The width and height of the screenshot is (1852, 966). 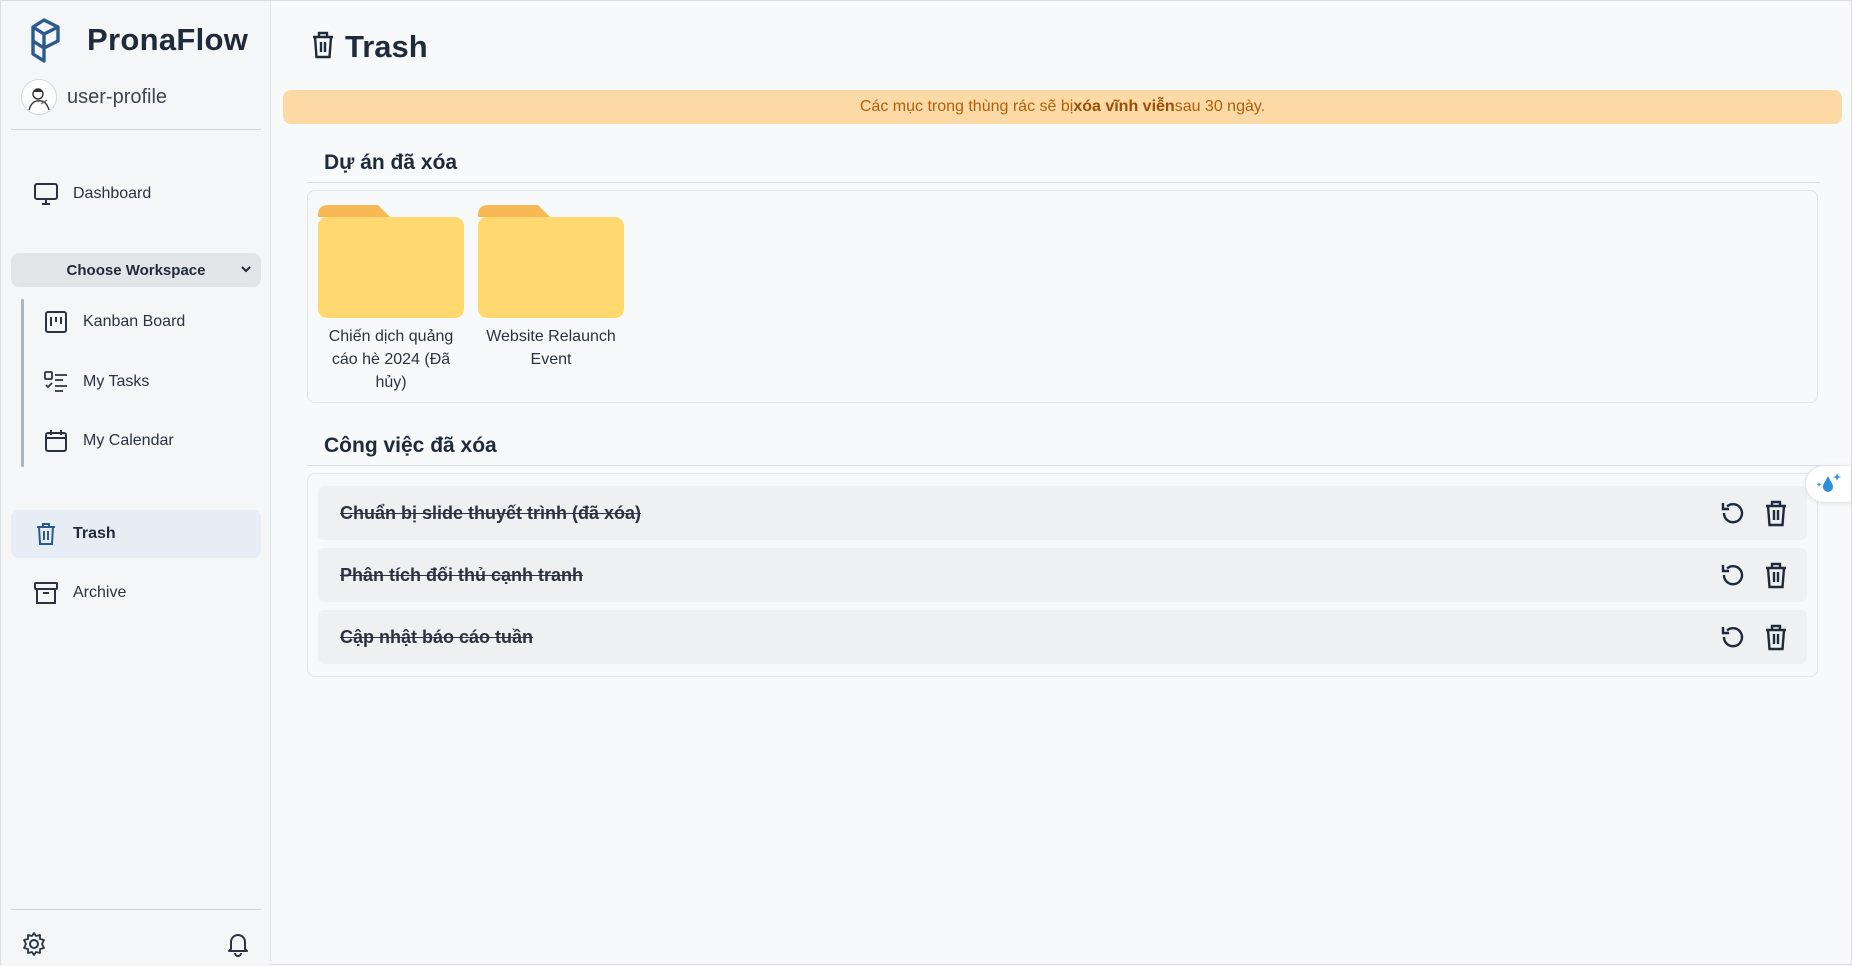 What do you see at coordinates (136, 593) in the screenshot?
I see `sidebar-item-archive: Archive` at bounding box center [136, 593].